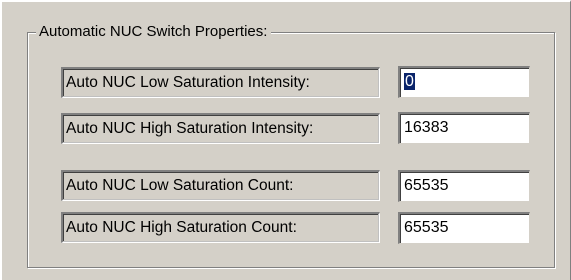 This screenshot has height=280, width=571. I want to click on high-saturation-intensity-field: 16383, so click(464, 128).